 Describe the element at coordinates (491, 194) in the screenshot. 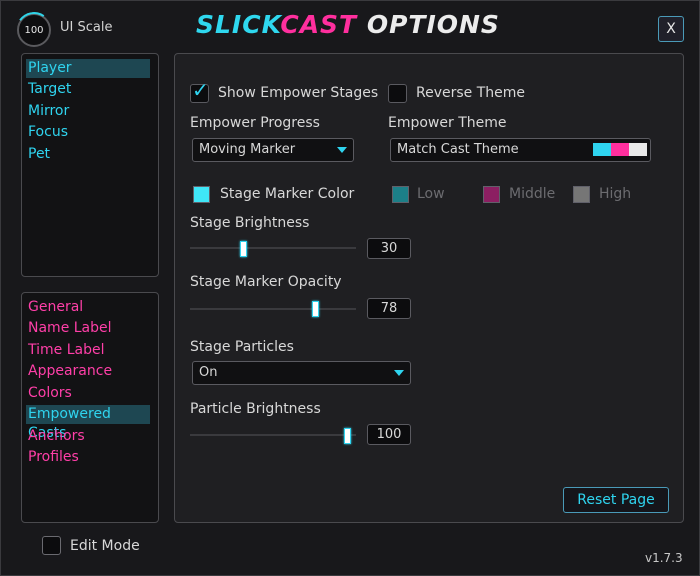

I see `middle-color-swatch` at that location.